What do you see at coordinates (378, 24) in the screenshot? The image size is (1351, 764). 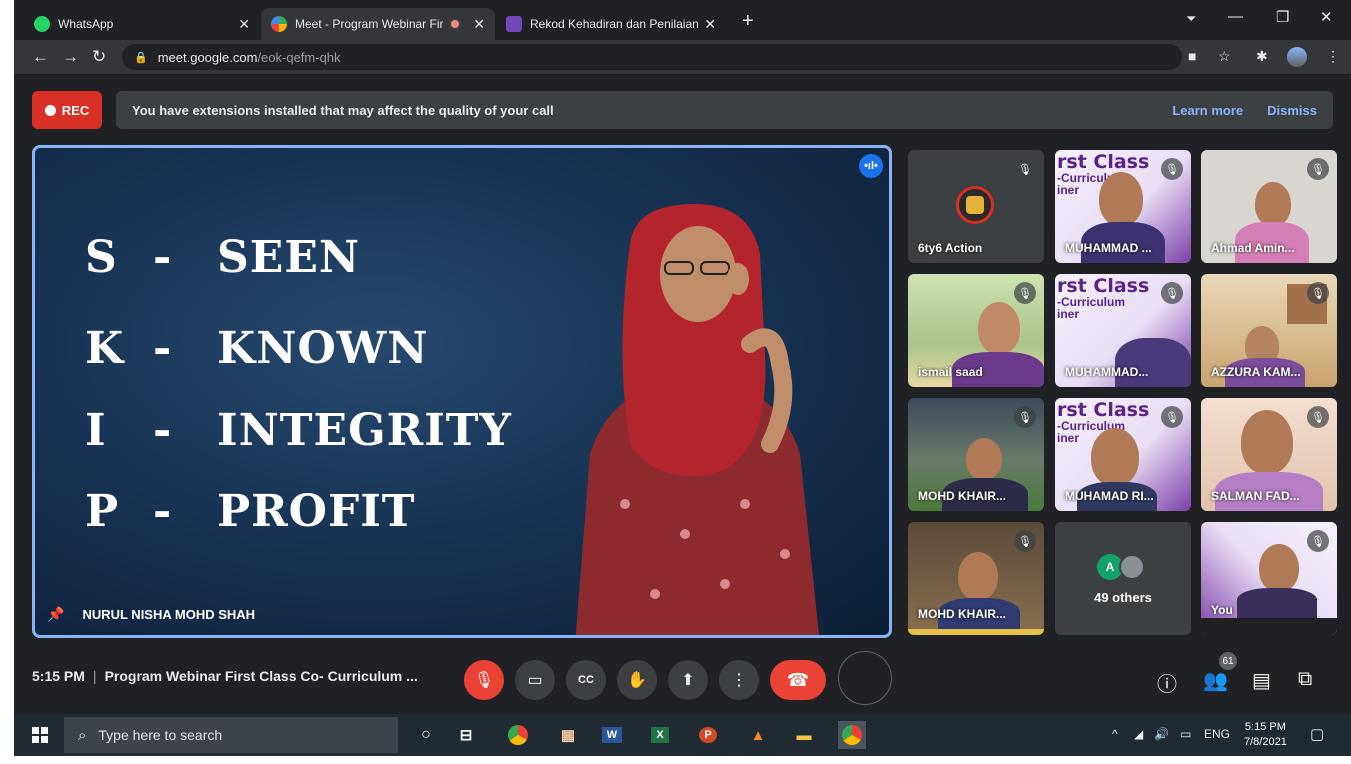 I see `tab-meet: Meet - Program Webinar First ✕` at bounding box center [378, 24].